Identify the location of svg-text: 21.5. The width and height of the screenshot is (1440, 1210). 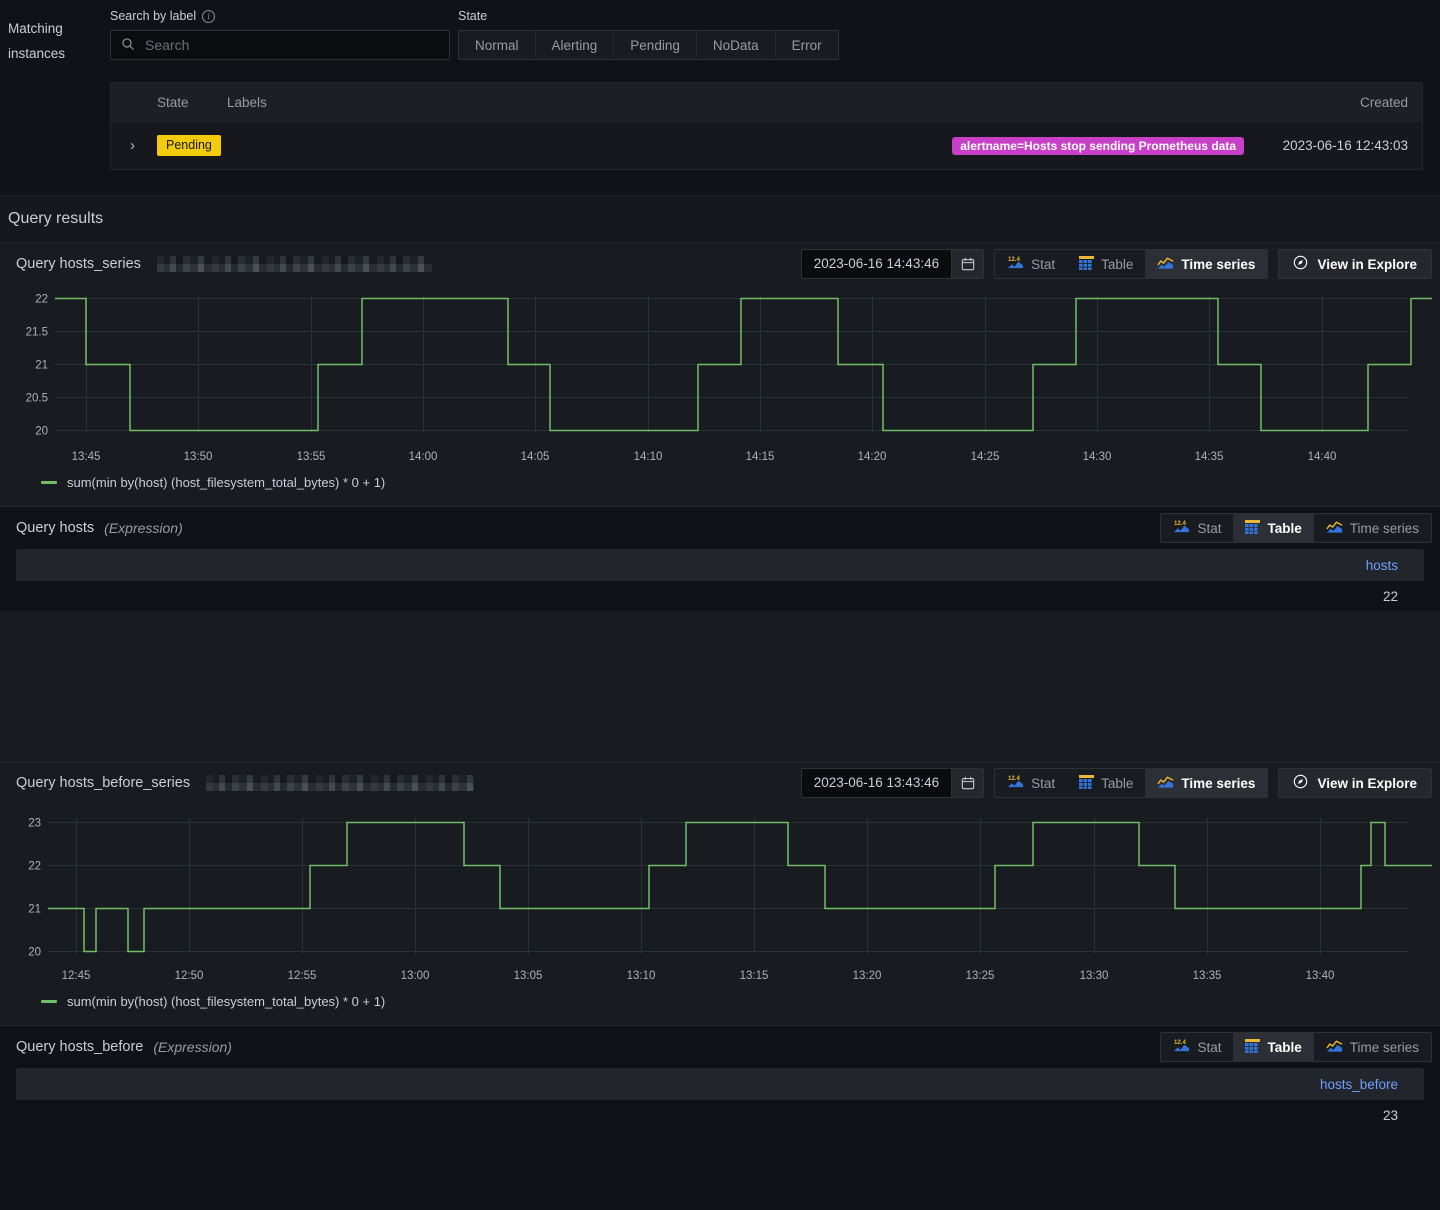
(37, 333).